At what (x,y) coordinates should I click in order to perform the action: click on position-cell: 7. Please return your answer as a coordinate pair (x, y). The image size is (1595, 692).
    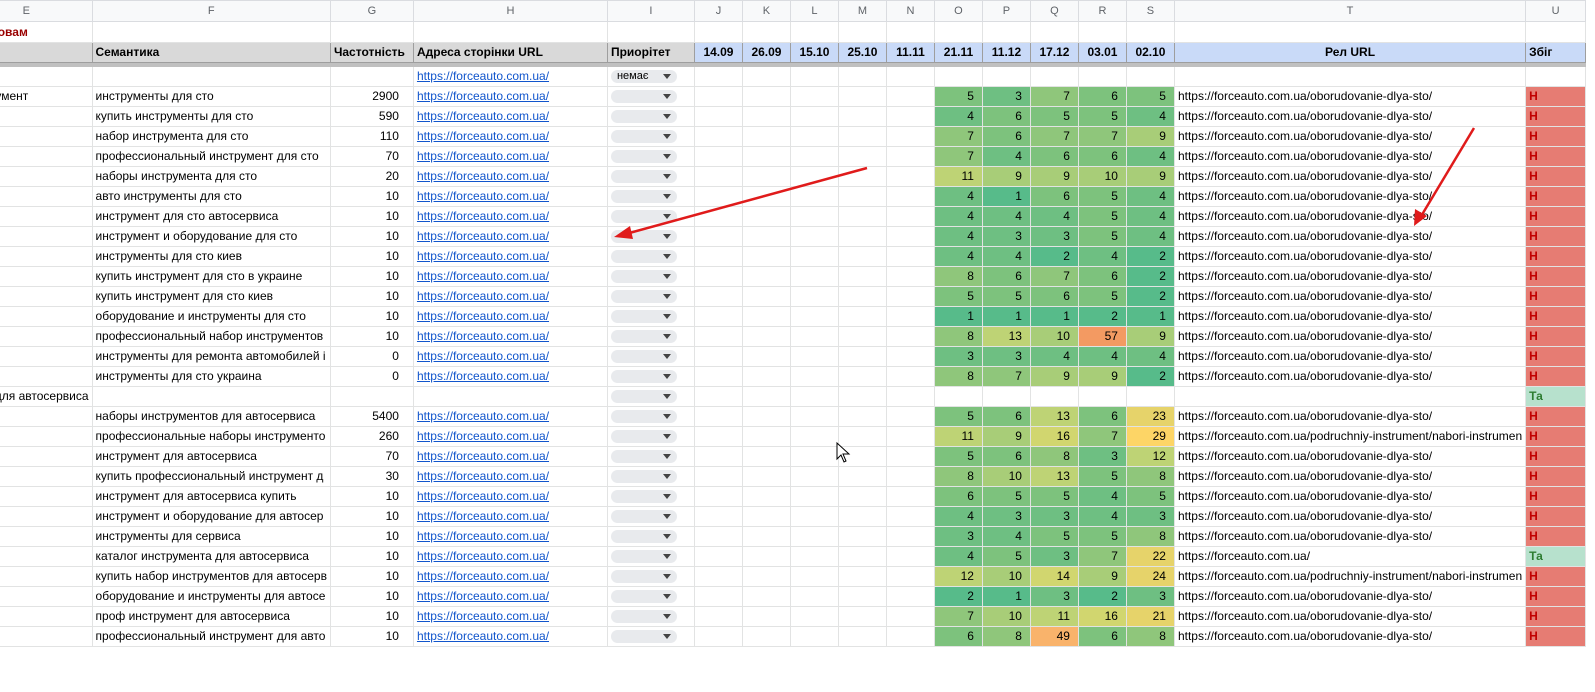
    Looking at the image, I should click on (958, 156).